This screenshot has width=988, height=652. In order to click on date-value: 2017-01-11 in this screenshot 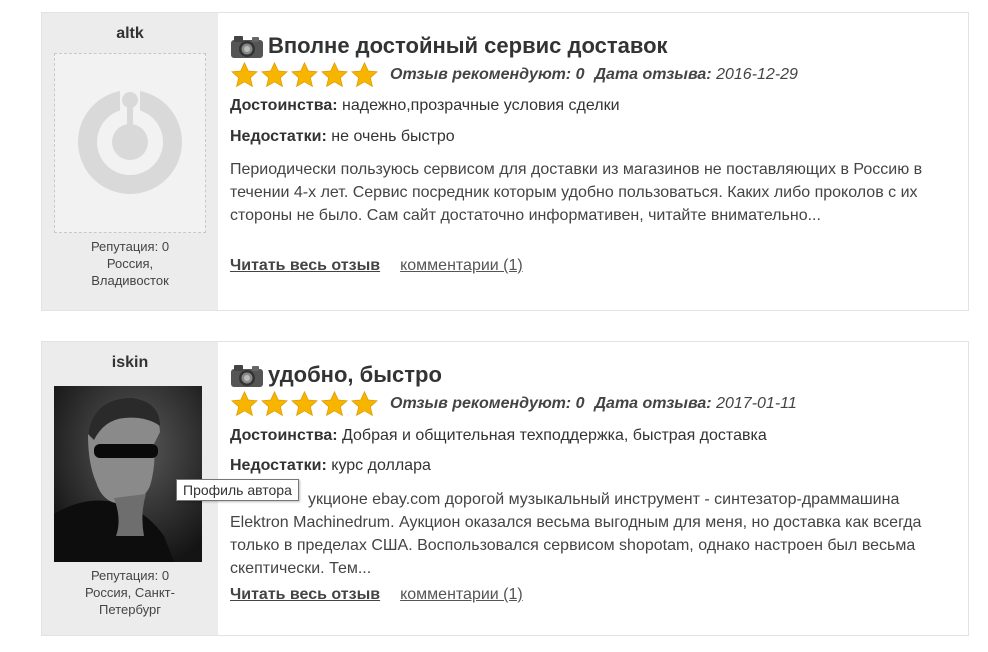, I will do `click(756, 403)`.